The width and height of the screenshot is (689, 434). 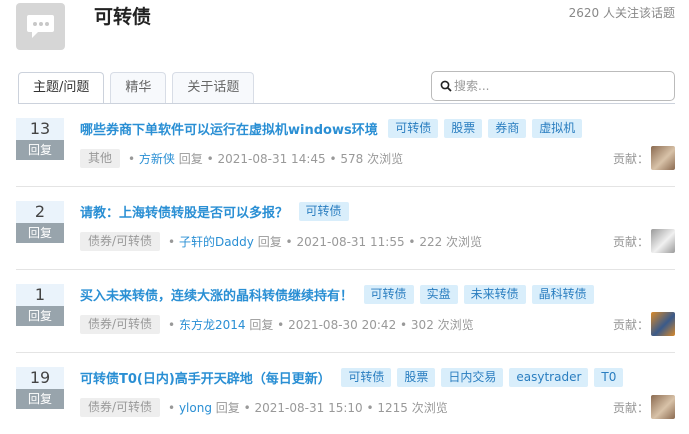 I want to click on tag-list: 可转债 股票 券商 虚拟机, so click(x=485, y=128).